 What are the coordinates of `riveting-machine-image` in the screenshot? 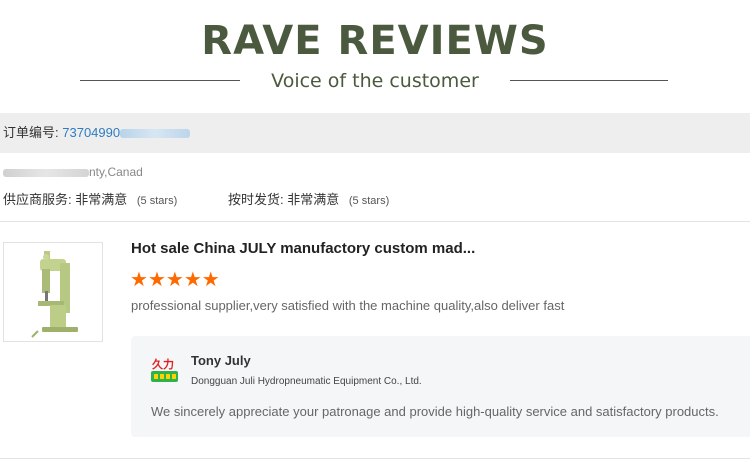 It's located at (54, 294).